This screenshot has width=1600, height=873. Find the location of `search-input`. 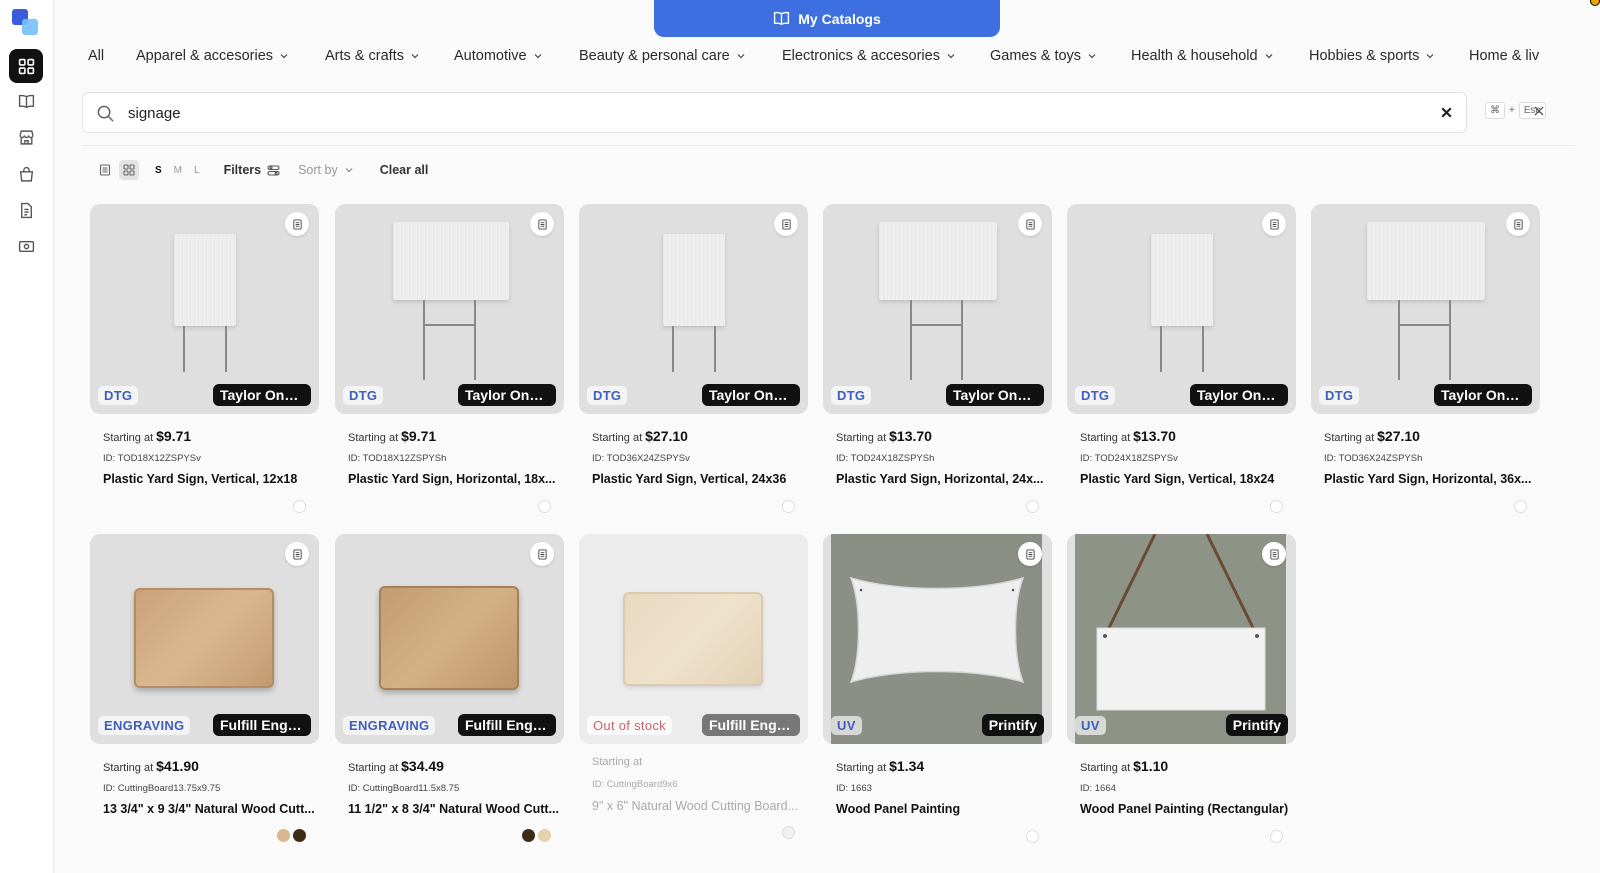

search-input is located at coordinates (763, 113).